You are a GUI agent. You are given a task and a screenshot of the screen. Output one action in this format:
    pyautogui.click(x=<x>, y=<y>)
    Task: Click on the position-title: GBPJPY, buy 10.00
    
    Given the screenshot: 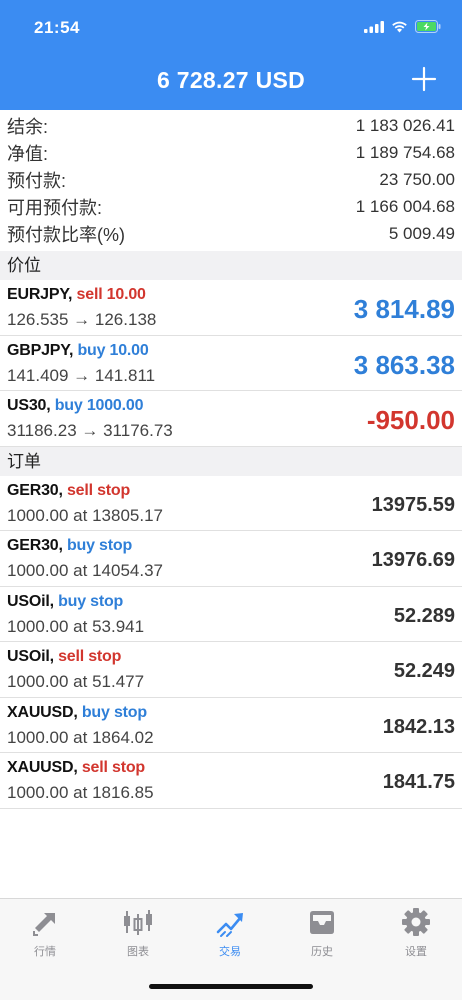 What is the action you would take?
    pyautogui.click(x=78, y=351)
    